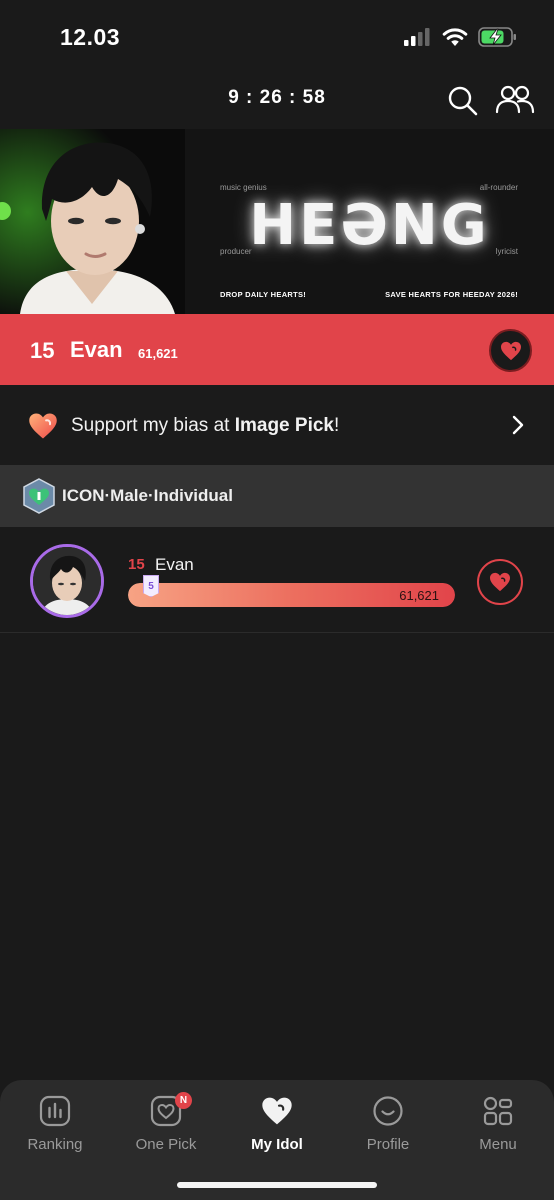  I want to click on status-time: 12.03, so click(90, 37).